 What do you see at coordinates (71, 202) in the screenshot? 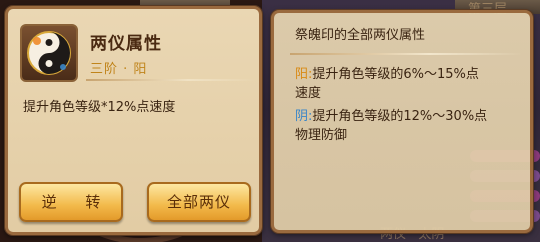
I see `reverse-button: 逆 转` at bounding box center [71, 202].